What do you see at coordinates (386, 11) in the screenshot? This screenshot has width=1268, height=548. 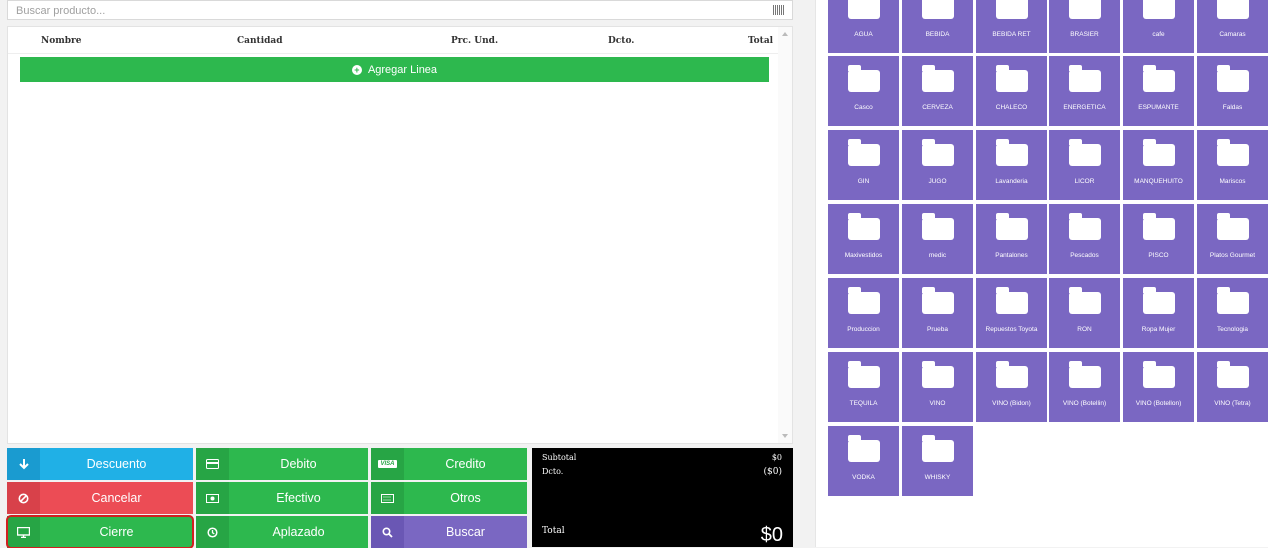 I see `search-input` at bounding box center [386, 11].